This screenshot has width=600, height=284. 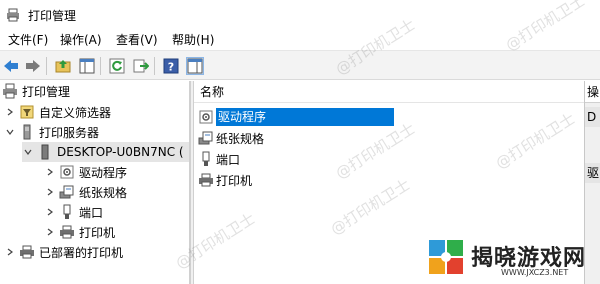 I want to click on list-item: 纸张规格, so click(x=231, y=138).